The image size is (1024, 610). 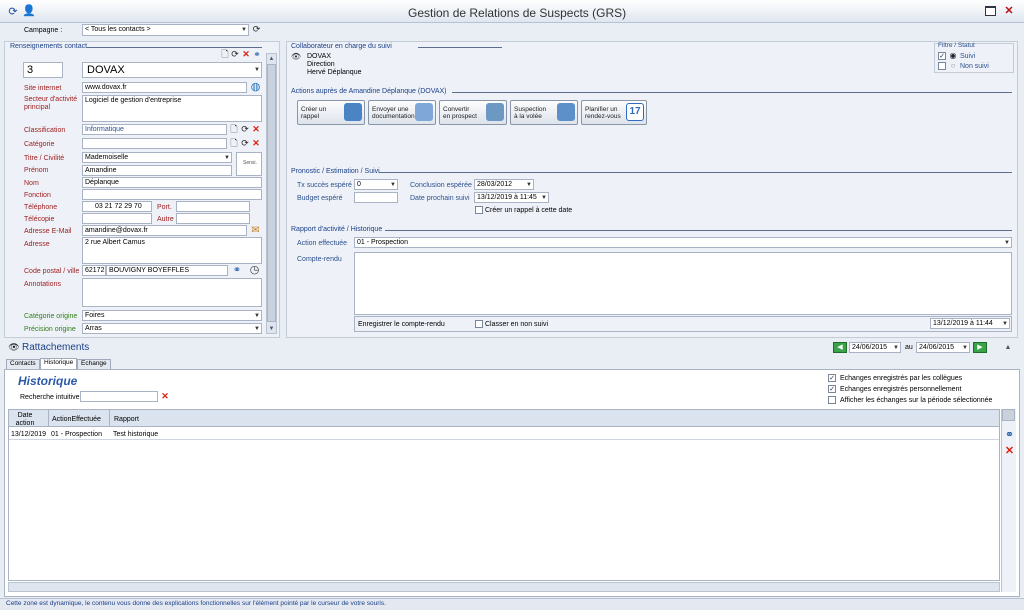 What do you see at coordinates (840, 347) in the screenshot?
I see `prev-period-button: ◀` at bounding box center [840, 347].